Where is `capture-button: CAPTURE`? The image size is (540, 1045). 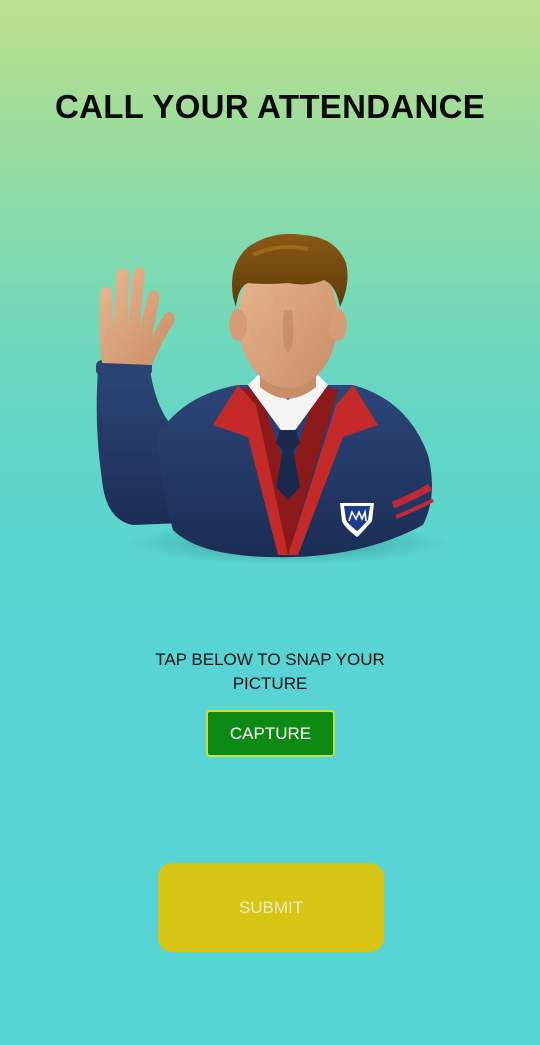
capture-button: CAPTURE is located at coordinates (270, 733).